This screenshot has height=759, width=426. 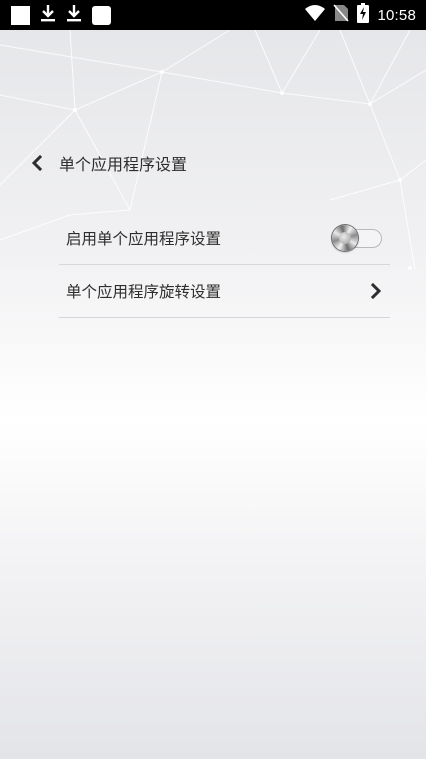 What do you see at coordinates (144, 292) in the screenshot?
I see `app-rotation-settings-label: 单个应用程序旋转设置` at bounding box center [144, 292].